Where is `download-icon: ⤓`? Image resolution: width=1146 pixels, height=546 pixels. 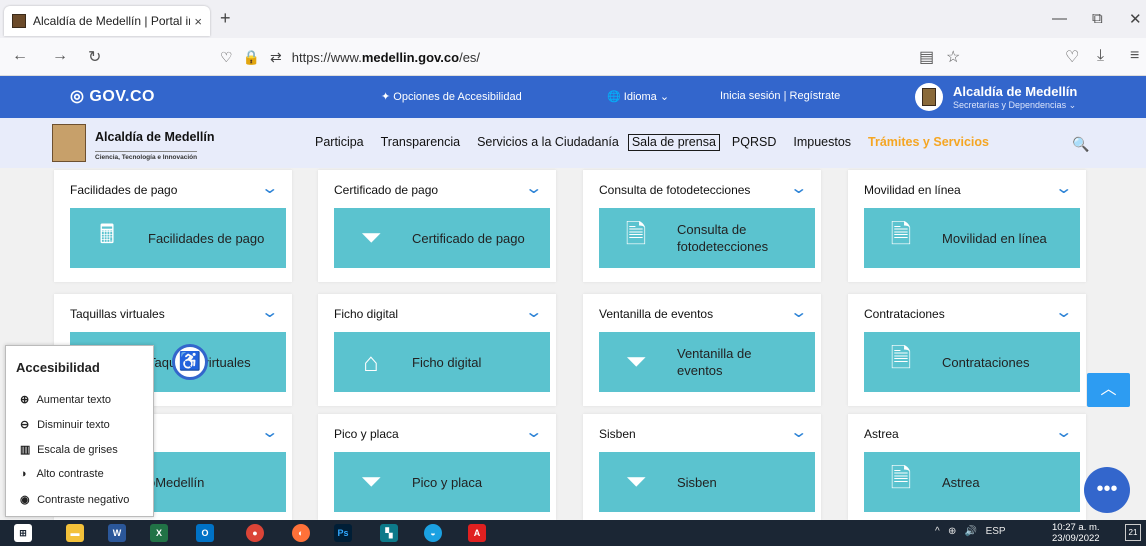
download-icon: ⤓ is located at coordinates (1100, 56).